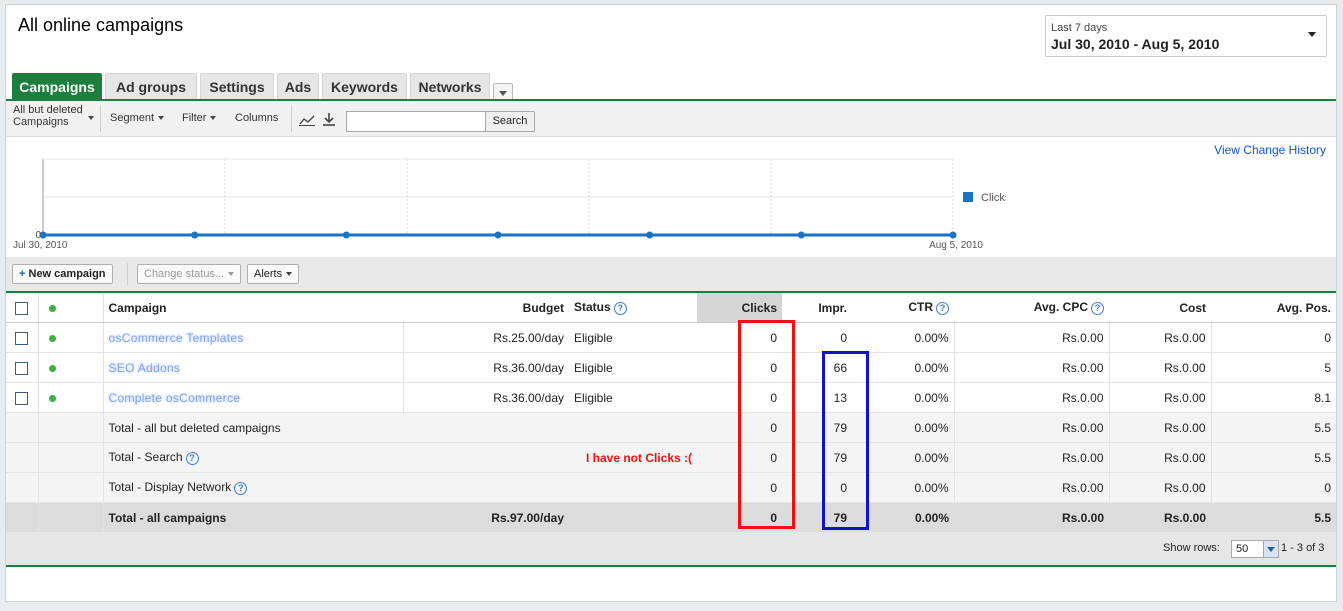 Image resolution: width=1343 pixels, height=611 pixels. Describe the element at coordinates (671, 274) in the screenshot. I see `action-bar: + New campaign Change status... Alerts` at that location.